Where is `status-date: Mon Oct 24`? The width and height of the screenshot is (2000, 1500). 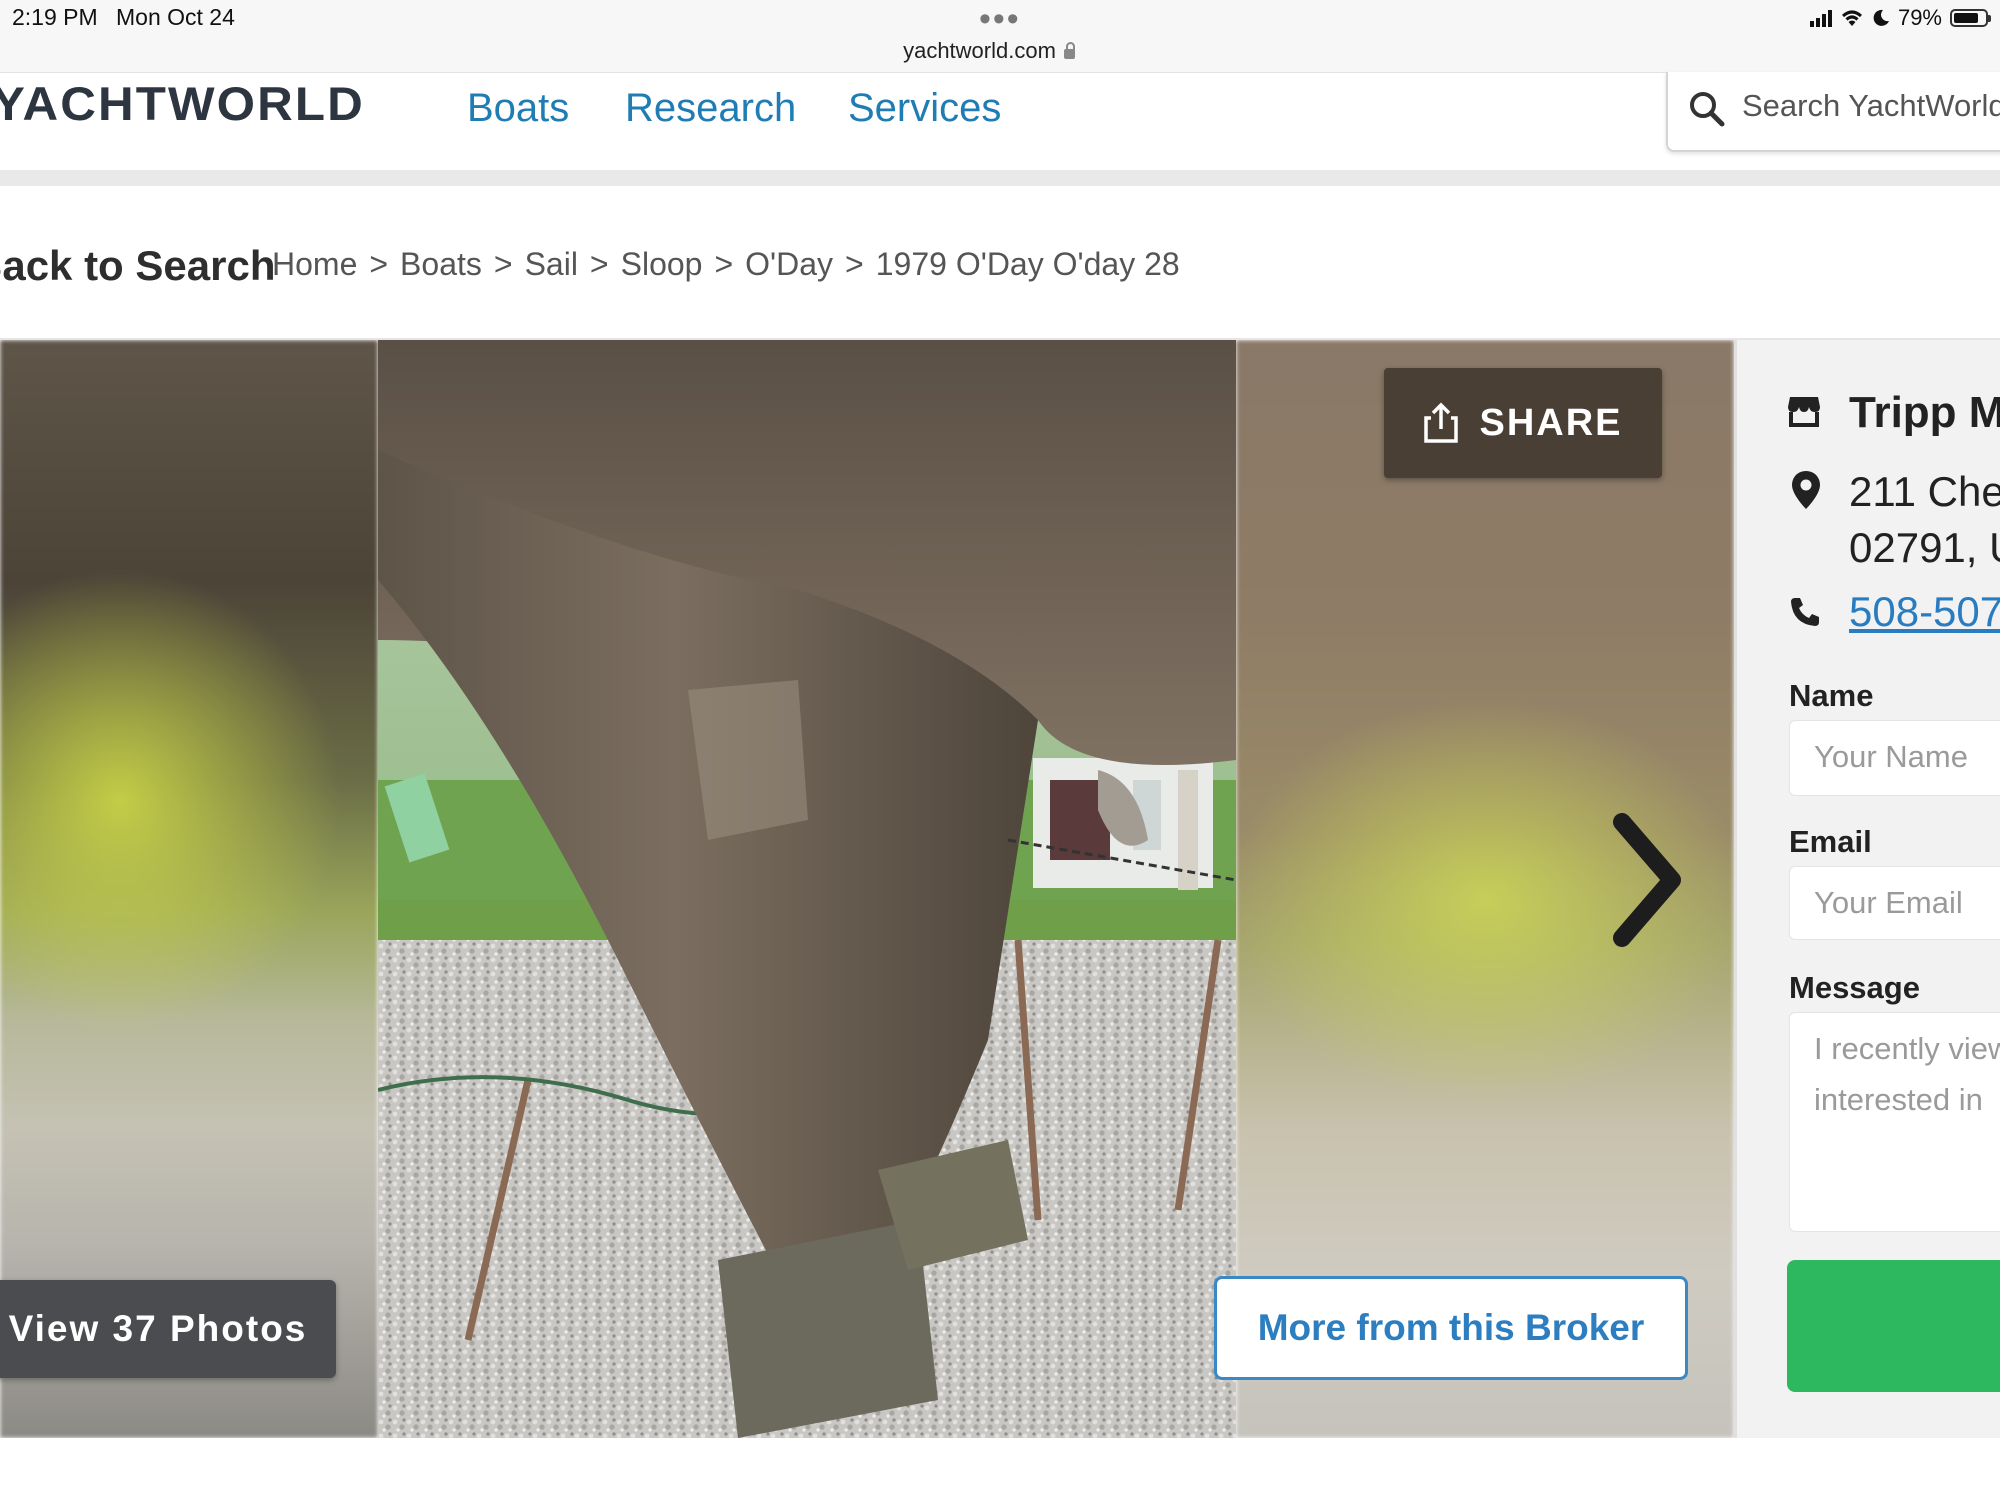 status-date: Mon Oct 24 is located at coordinates (175, 17).